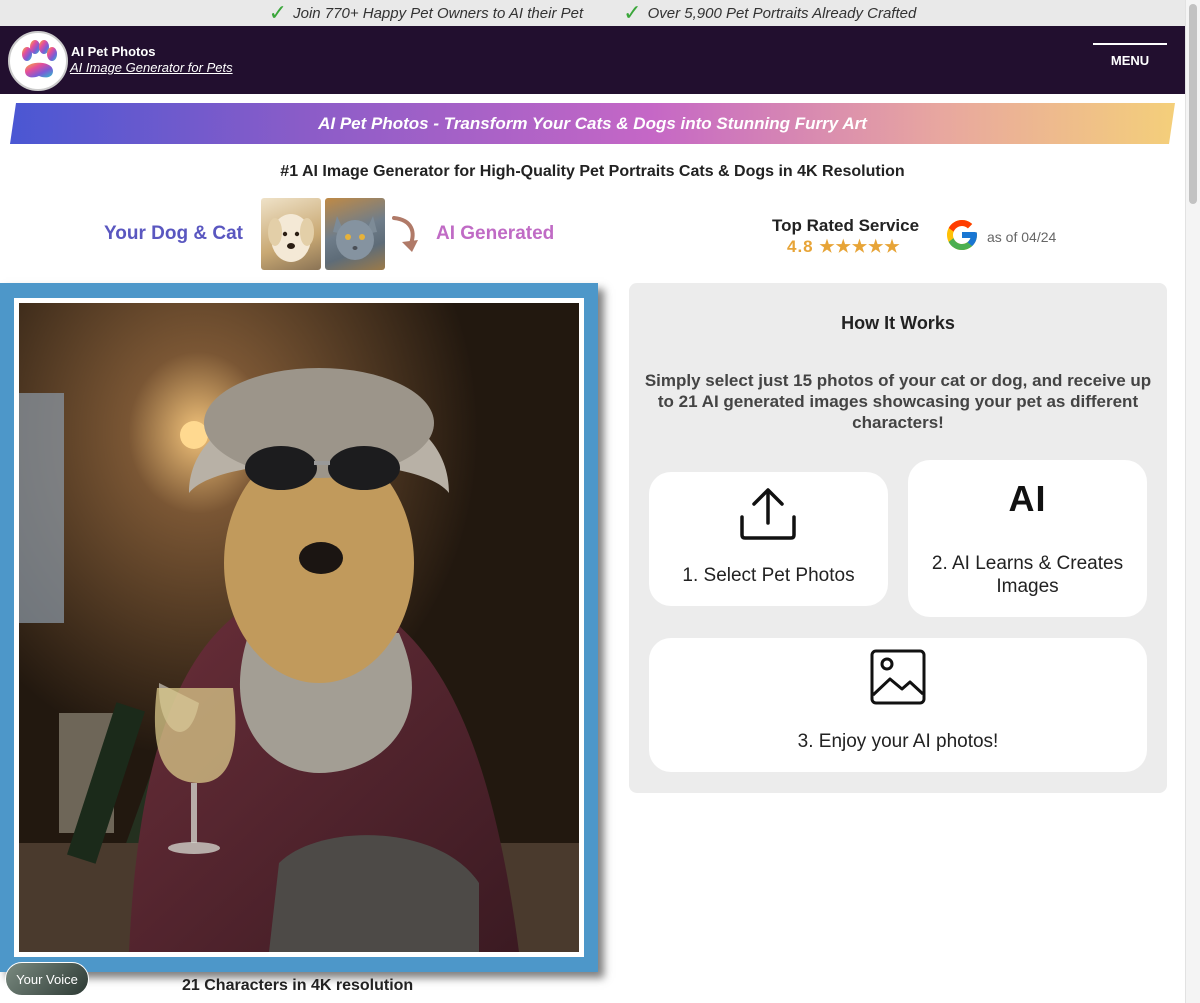 Image resolution: width=1200 pixels, height=1003 pixels. I want to click on rating-score: 4.8 ★★★★★, so click(844, 247).